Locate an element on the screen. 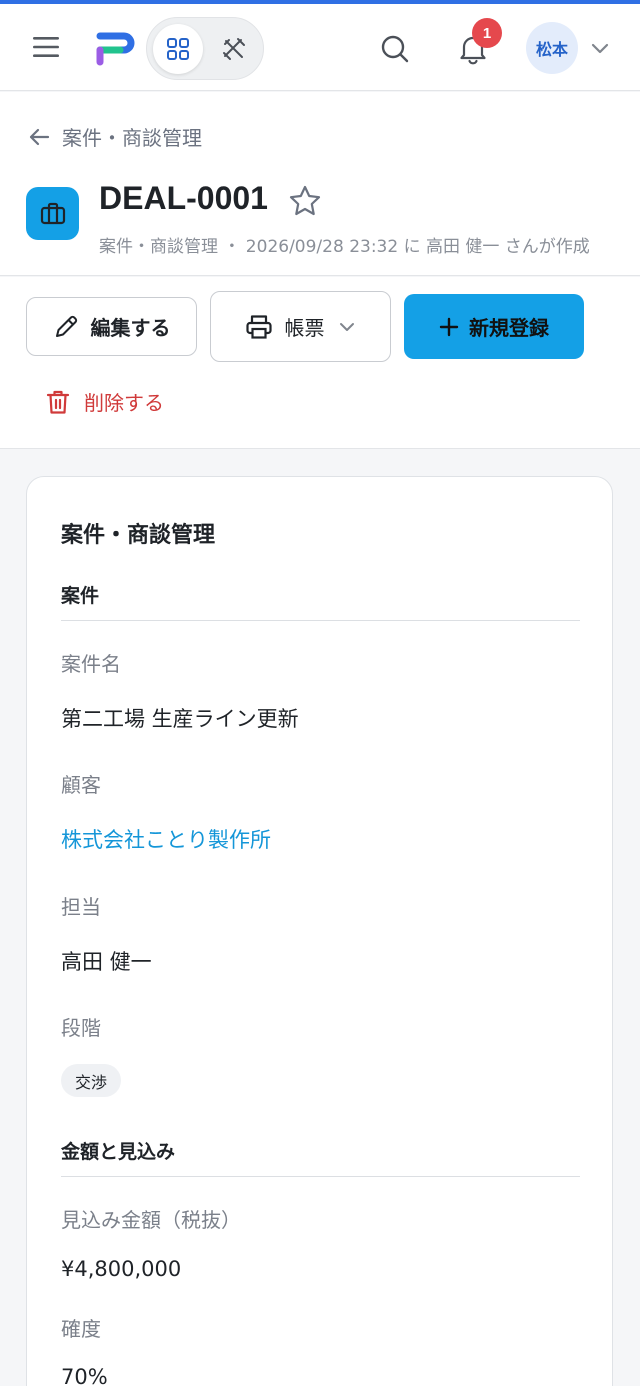  favorite-star-icon is located at coordinates (305, 201).